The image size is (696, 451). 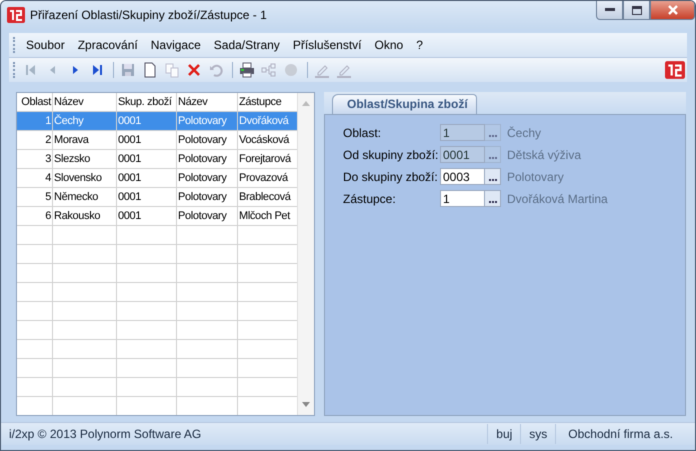 I want to click on menu-item: Příslušenství, so click(x=327, y=45).